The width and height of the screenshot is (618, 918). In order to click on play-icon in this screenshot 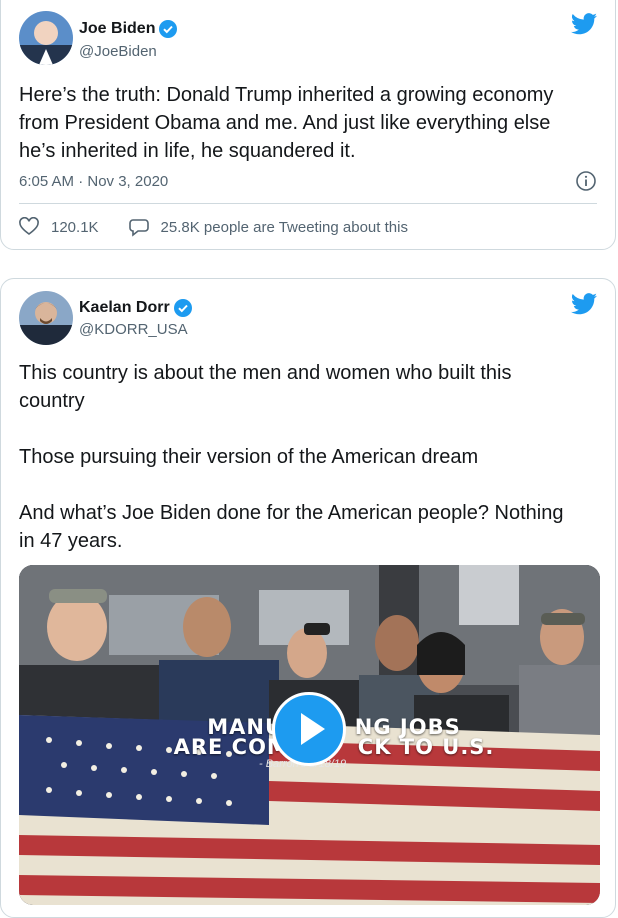, I will do `click(313, 729)`.